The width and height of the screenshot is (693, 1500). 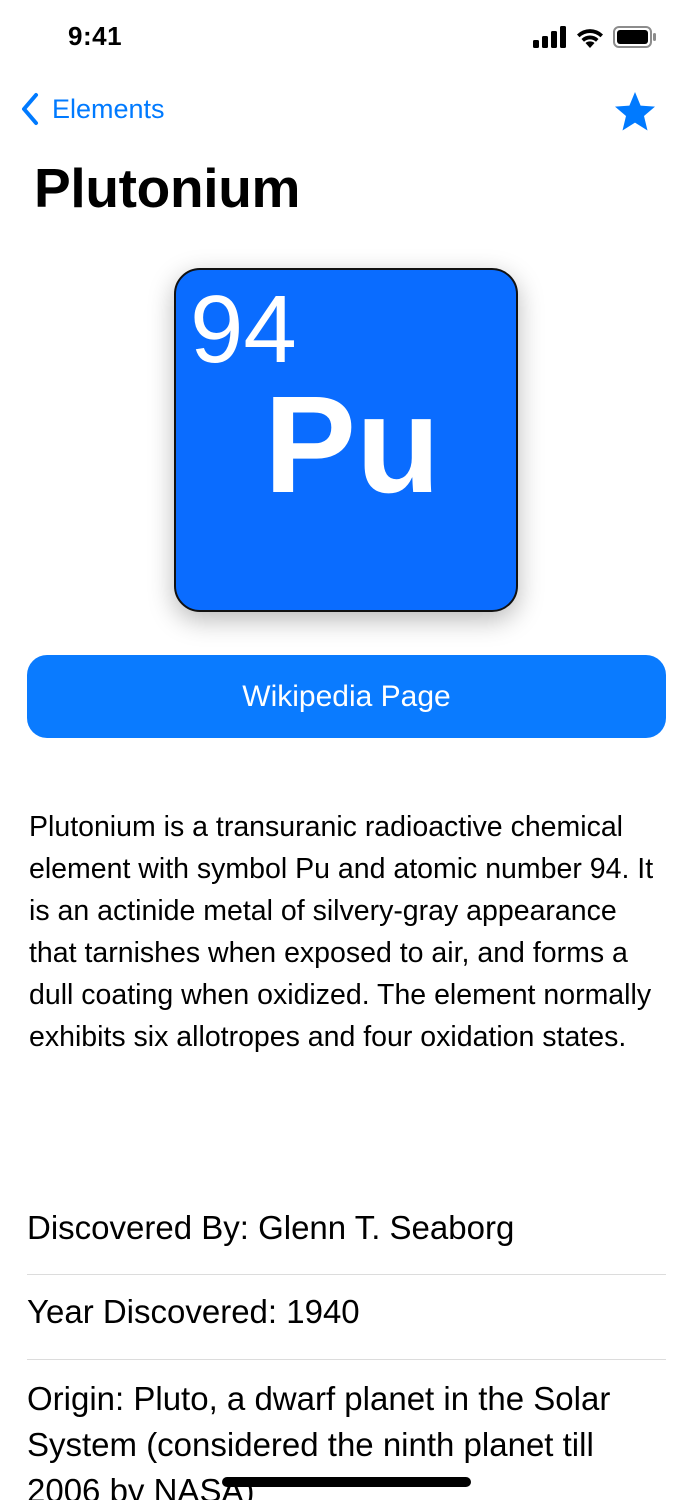 I want to click on wifi-icon, so click(x=590, y=38).